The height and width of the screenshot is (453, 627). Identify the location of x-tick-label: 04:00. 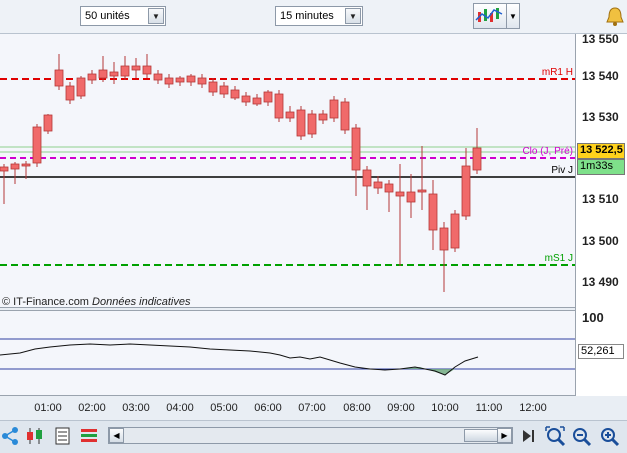
(180, 408).